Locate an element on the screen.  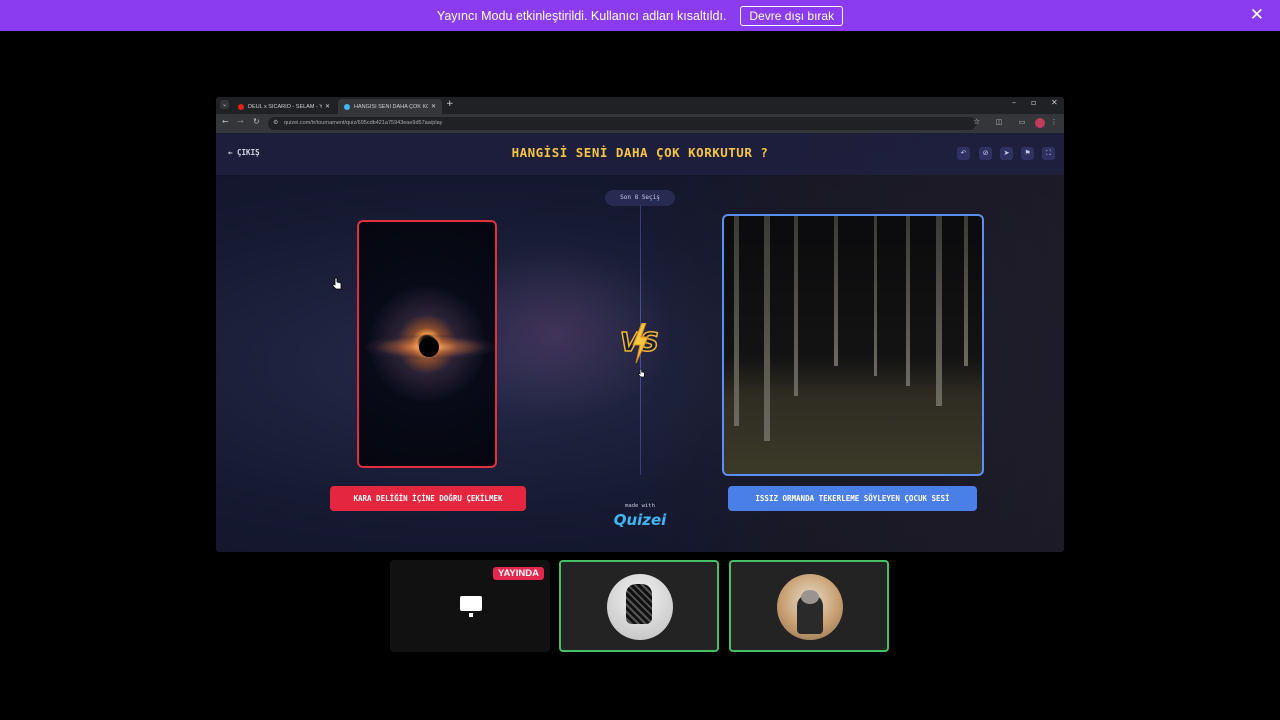
maximize-icon: ▫ is located at coordinates (1033, 102).